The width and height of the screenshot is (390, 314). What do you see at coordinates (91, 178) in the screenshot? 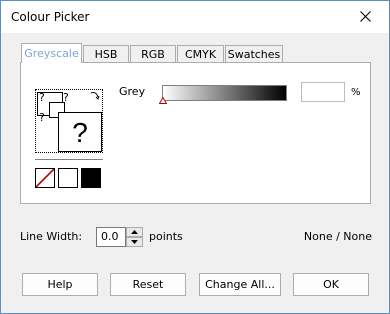
I see `swatch-black` at bounding box center [91, 178].